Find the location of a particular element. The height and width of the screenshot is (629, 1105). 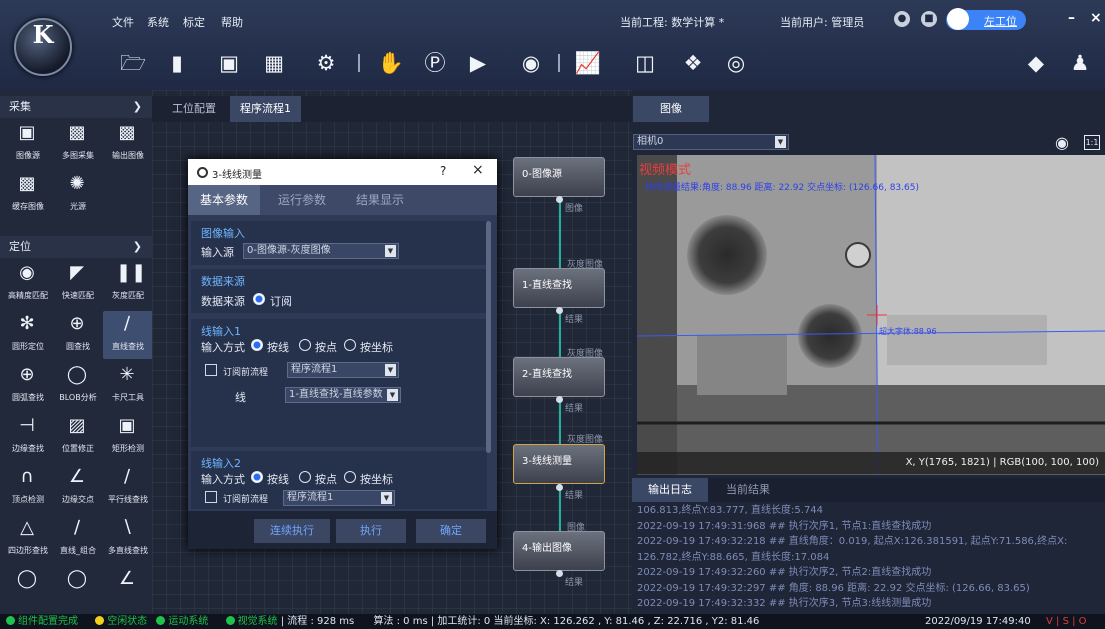

tab-basic-params: 基本参数 is located at coordinates (224, 200).